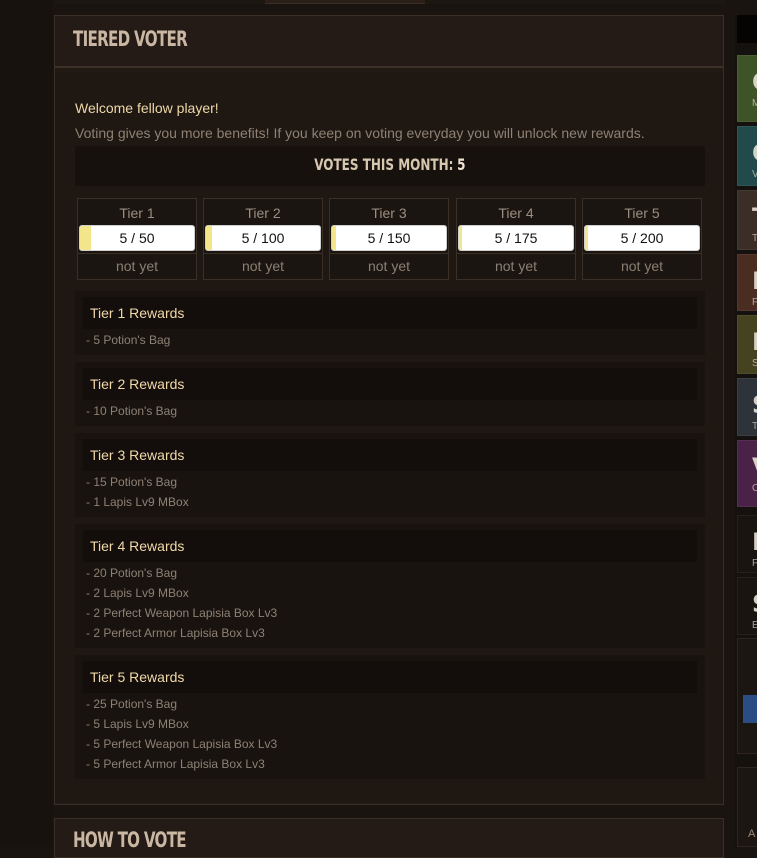  What do you see at coordinates (137, 502) in the screenshot?
I see `reward-item: - 1 Lapis Lv9 MBox` at bounding box center [137, 502].